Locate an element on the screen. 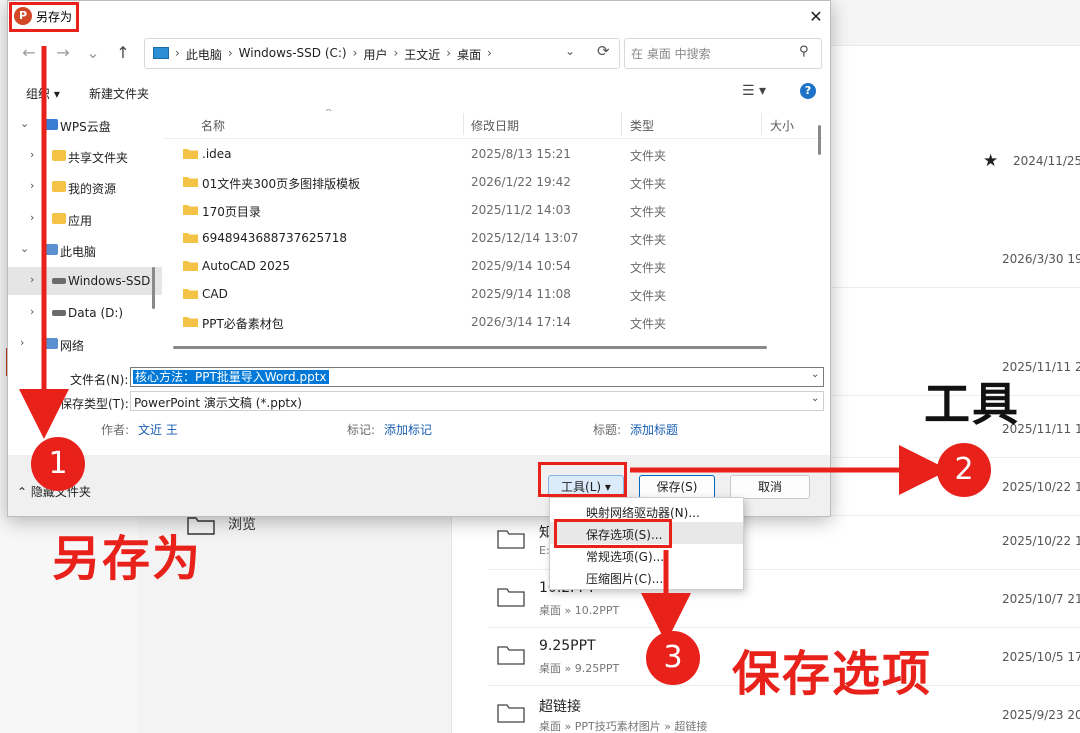  filename-value: 核心方法：PPT批量导入Word.pptx is located at coordinates (231, 377).